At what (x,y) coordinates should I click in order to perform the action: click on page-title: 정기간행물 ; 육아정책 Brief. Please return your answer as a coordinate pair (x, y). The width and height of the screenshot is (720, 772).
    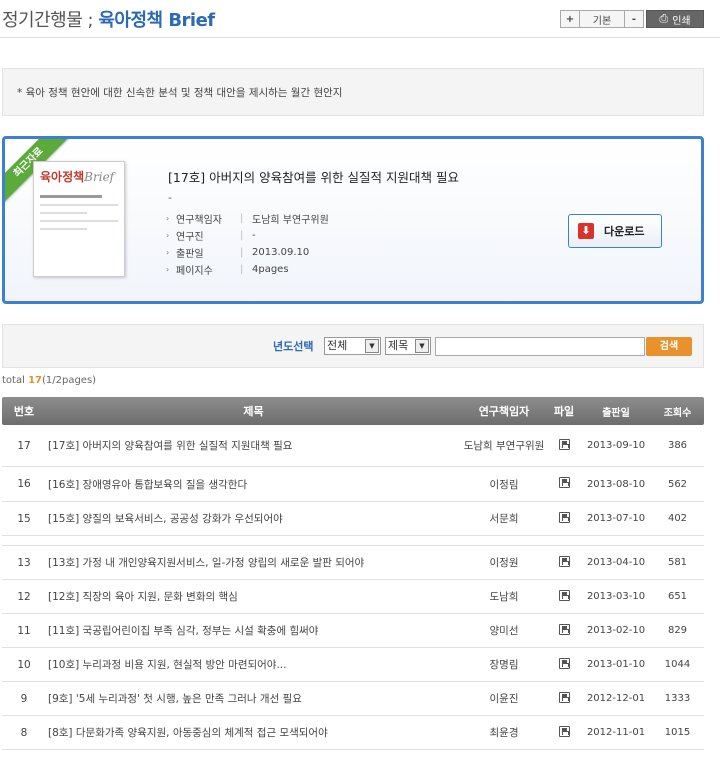
    Looking at the image, I should click on (108, 19).